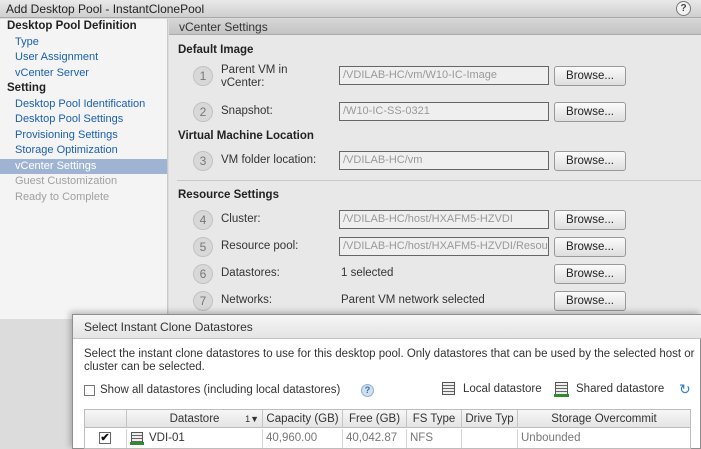 The height and width of the screenshot is (449, 701). What do you see at coordinates (106, 419) in the screenshot?
I see `header-select` at bounding box center [106, 419].